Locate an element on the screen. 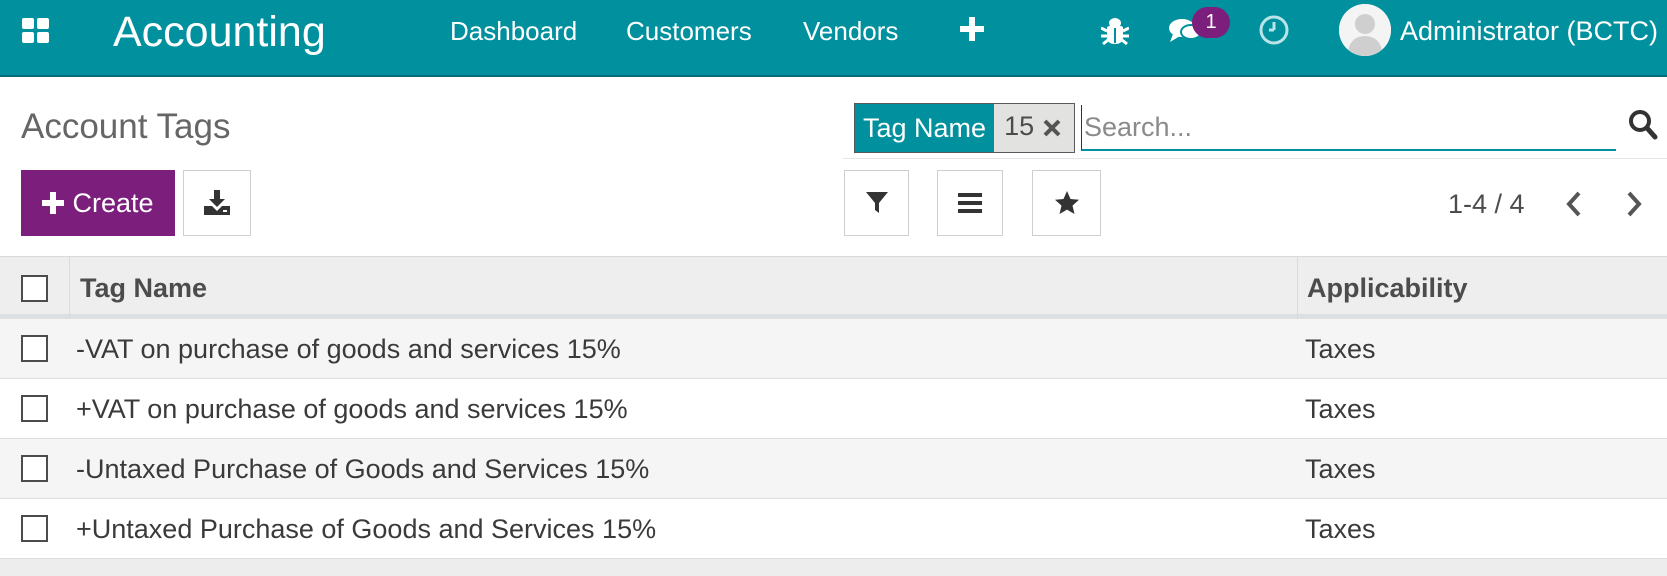  group-by-button is located at coordinates (970, 203).